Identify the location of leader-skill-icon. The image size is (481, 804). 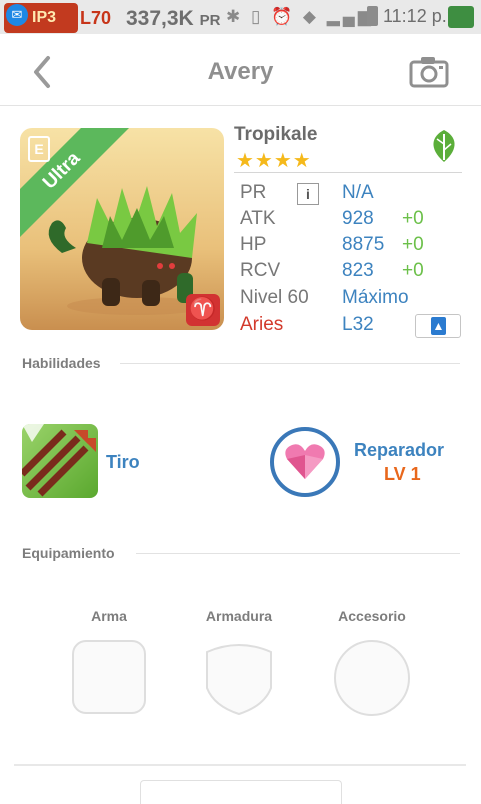
(305, 462).